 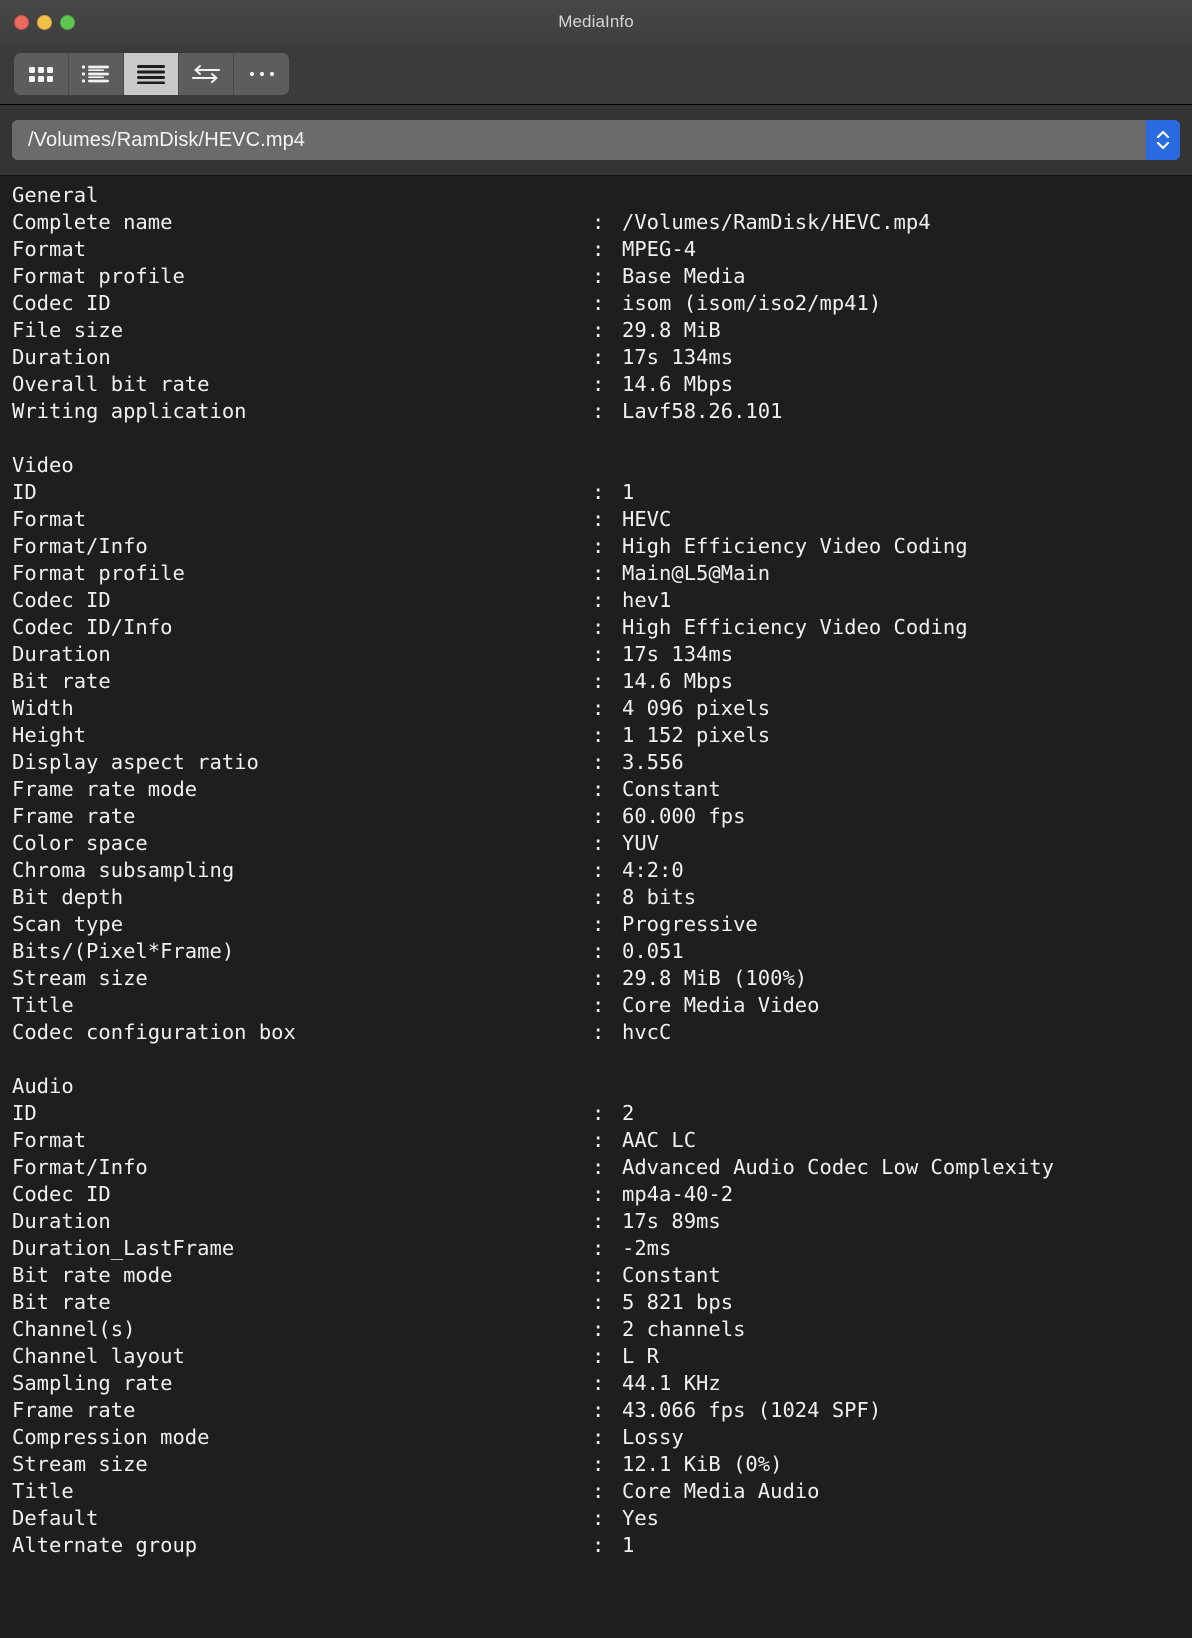 What do you see at coordinates (533, 1329) in the screenshot?
I see `info-row: Channel(s):2 channels` at bounding box center [533, 1329].